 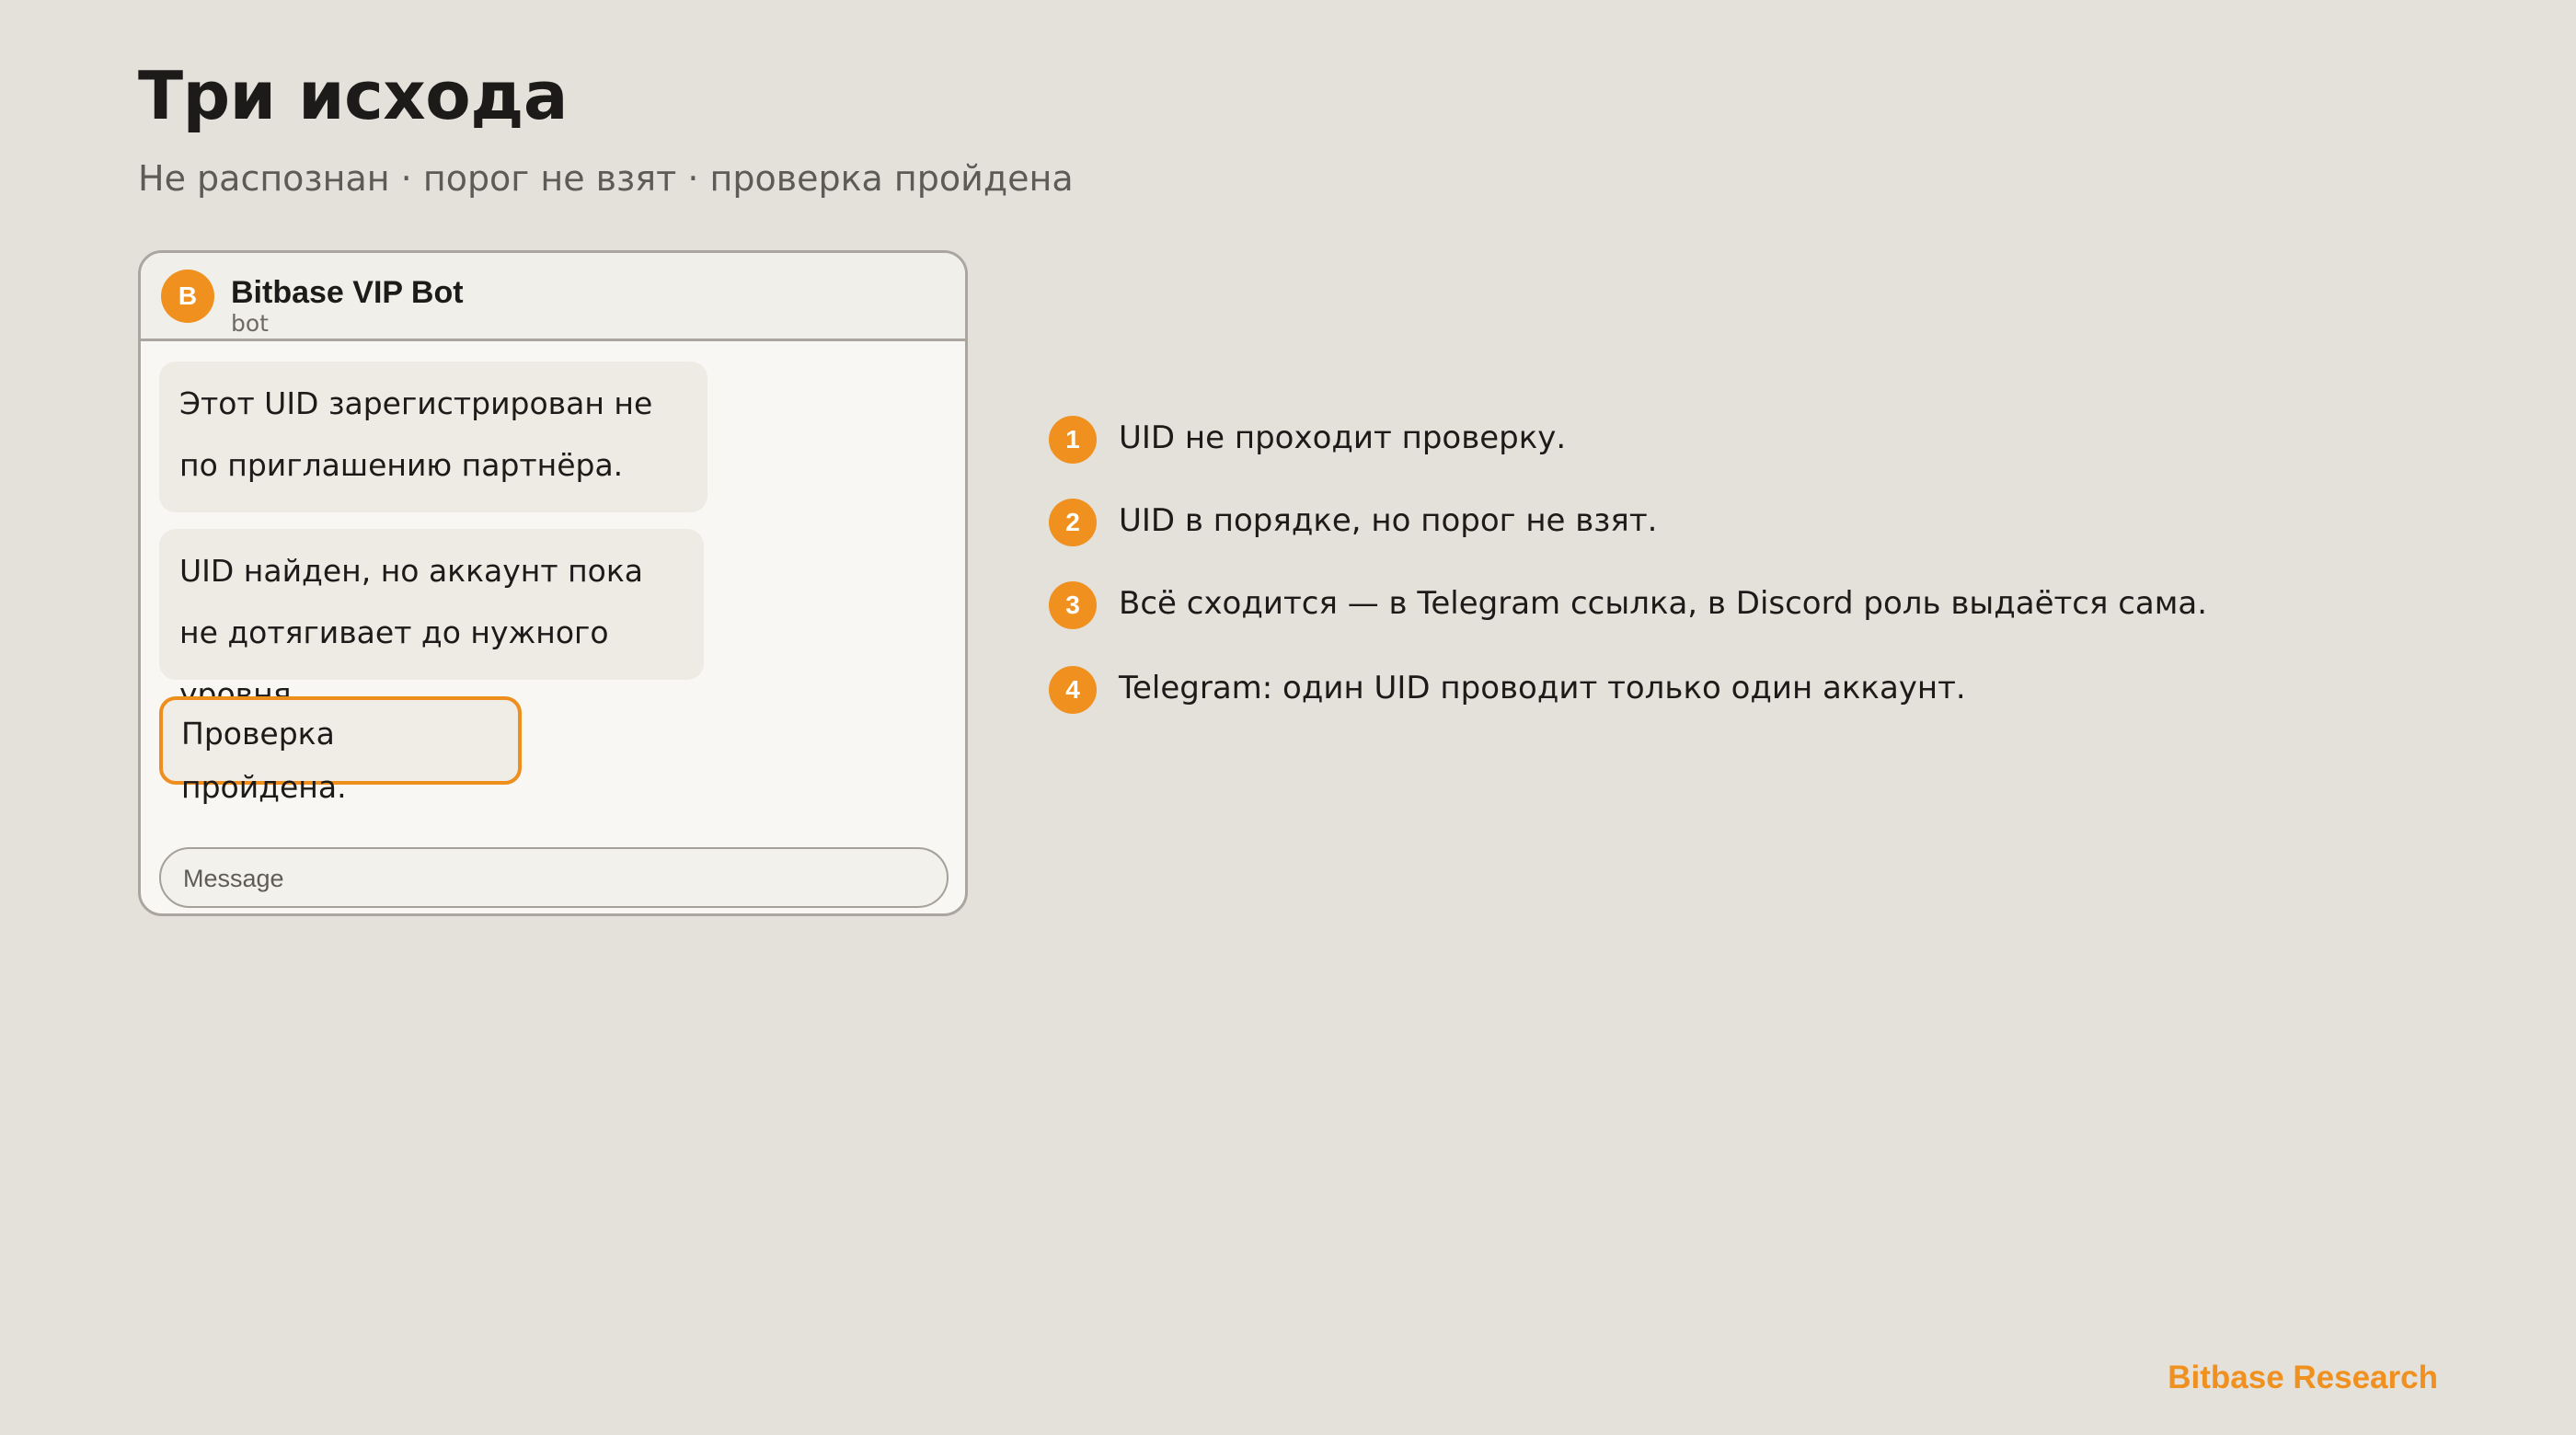 I want to click on outcome-text: UID в порядке, но порог не взят., so click(x=1388, y=520).